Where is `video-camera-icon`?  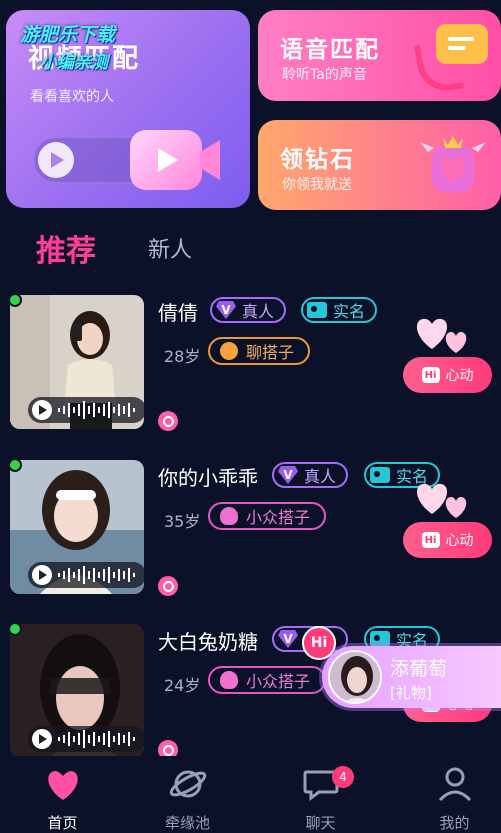 video-camera-icon is located at coordinates (166, 160).